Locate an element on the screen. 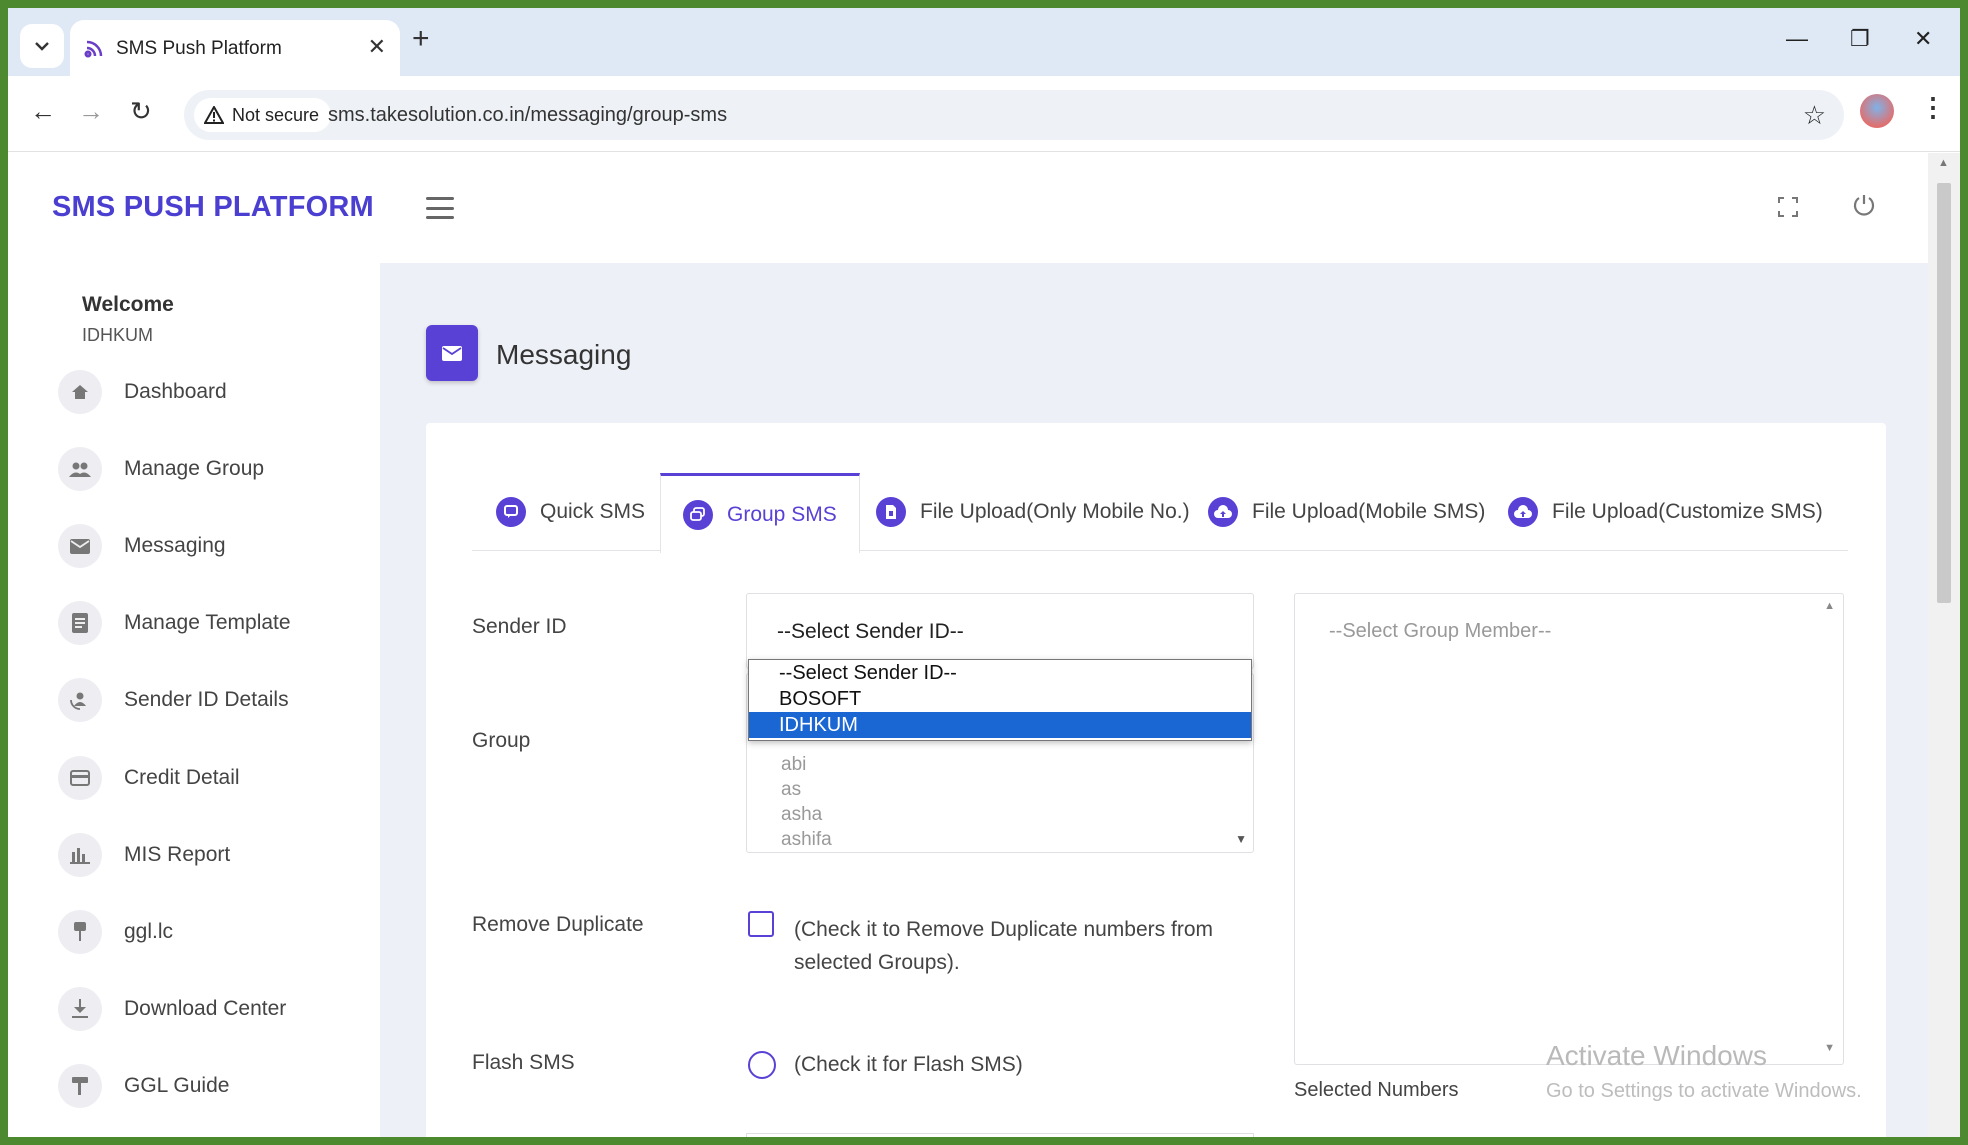  group-member-placeholder: --Select Group Member-- is located at coordinates (1440, 631).